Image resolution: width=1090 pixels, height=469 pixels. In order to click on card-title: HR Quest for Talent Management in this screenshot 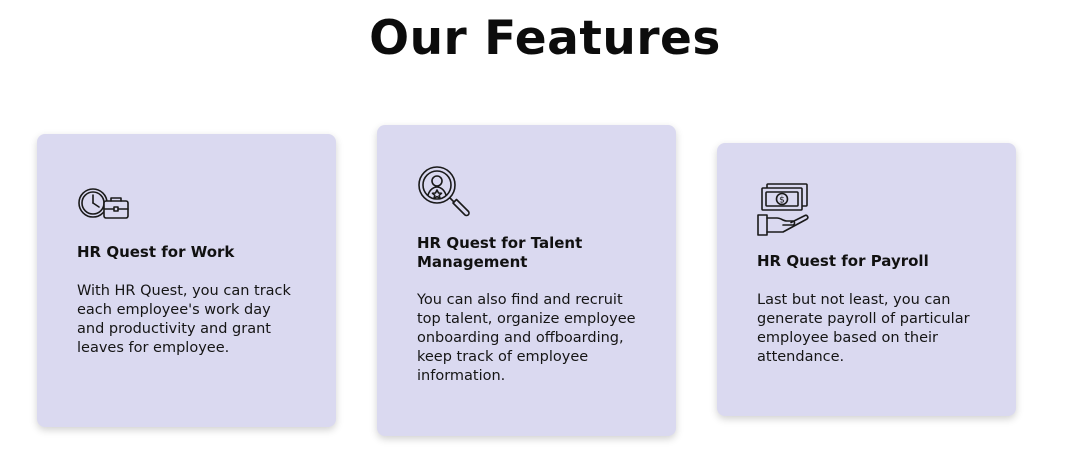, I will do `click(500, 252)`.